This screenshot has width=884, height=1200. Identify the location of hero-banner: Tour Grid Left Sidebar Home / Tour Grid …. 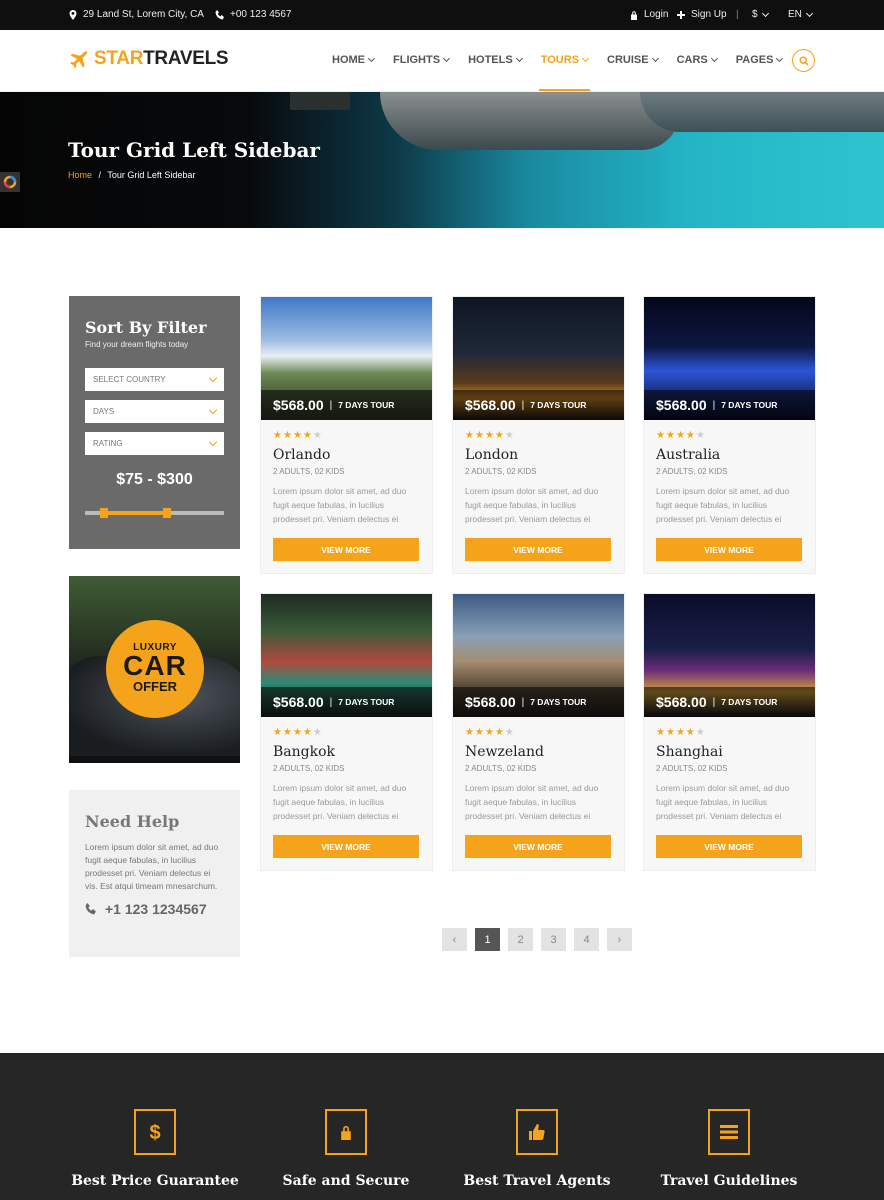
(442, 160).